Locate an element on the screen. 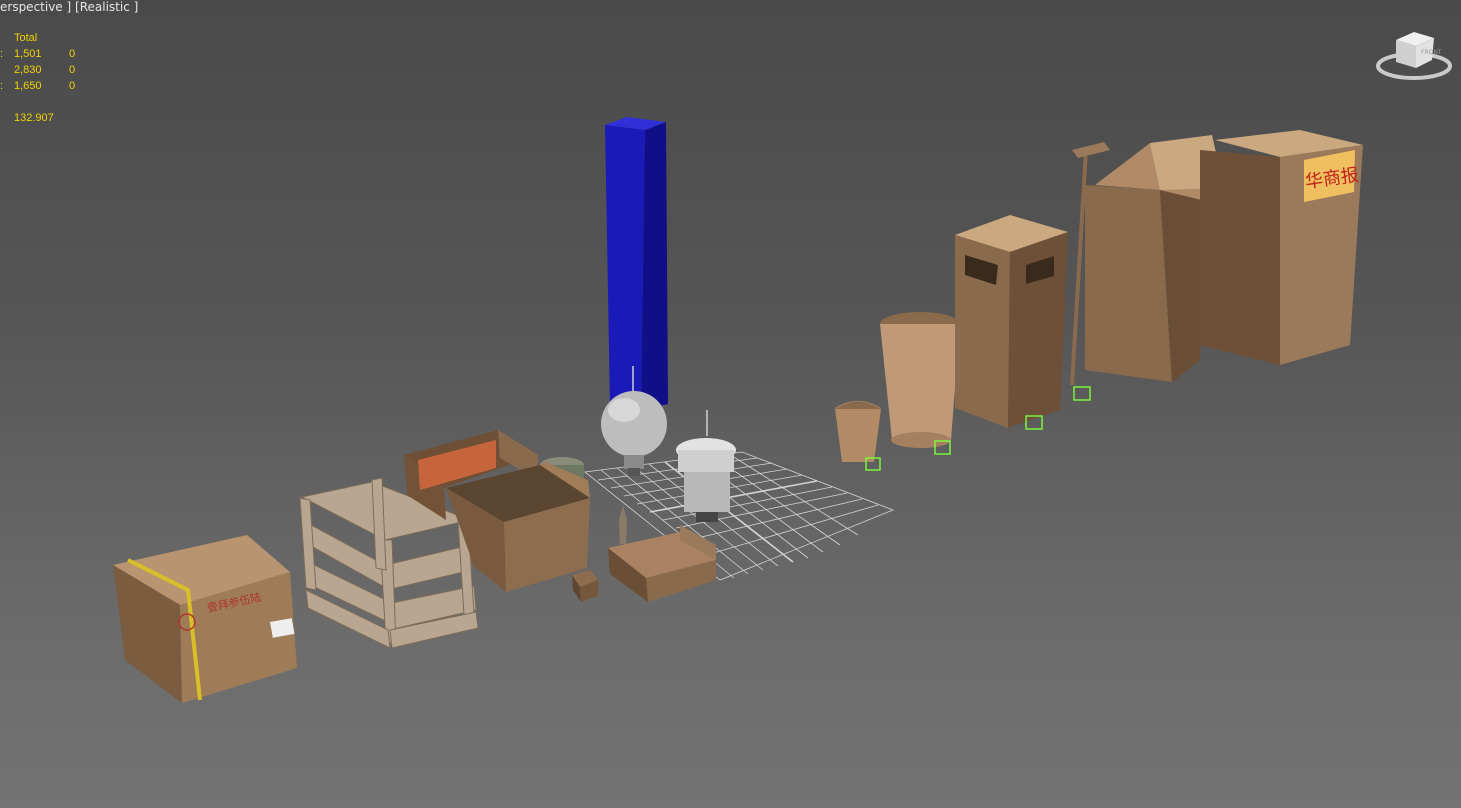  trash-barrel is located at coordinates (920, 380).